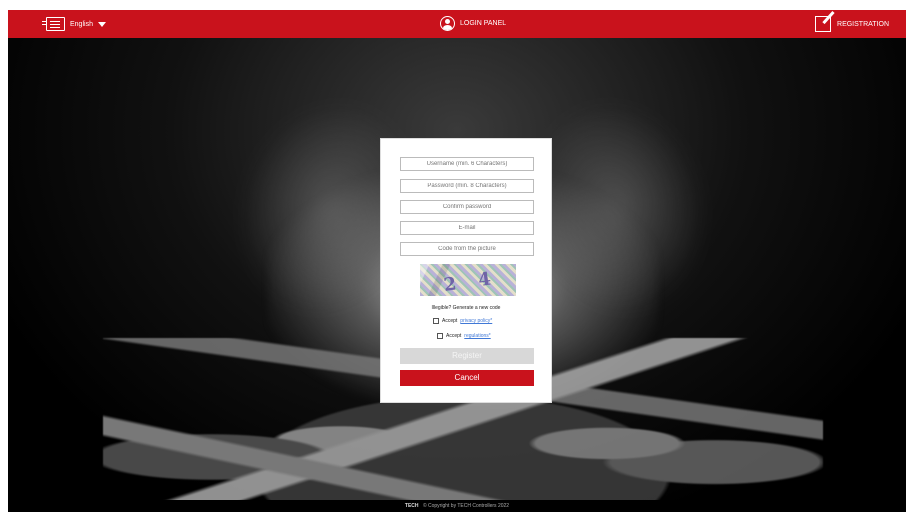  What do you see at coordinates (466, 308) in the screenshot?
I see `generate-new-code-link: Illegible? Generate a new code` at bounding box center [466, 308].